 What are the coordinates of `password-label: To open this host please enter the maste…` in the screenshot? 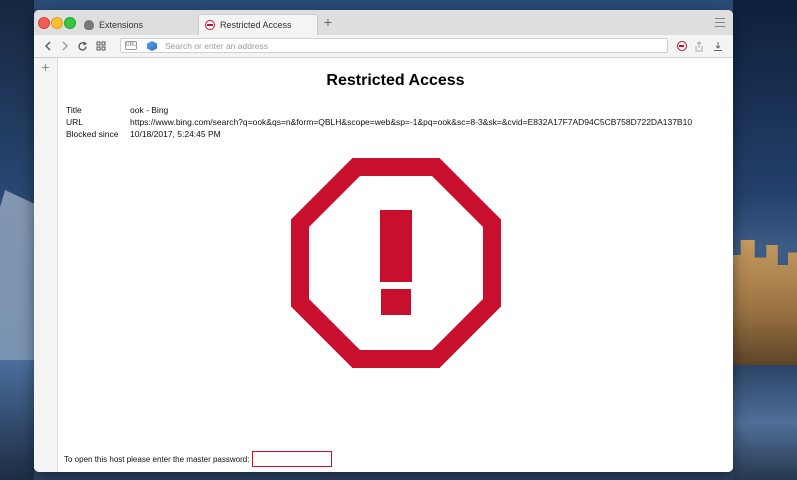 It's located at (157, 459).